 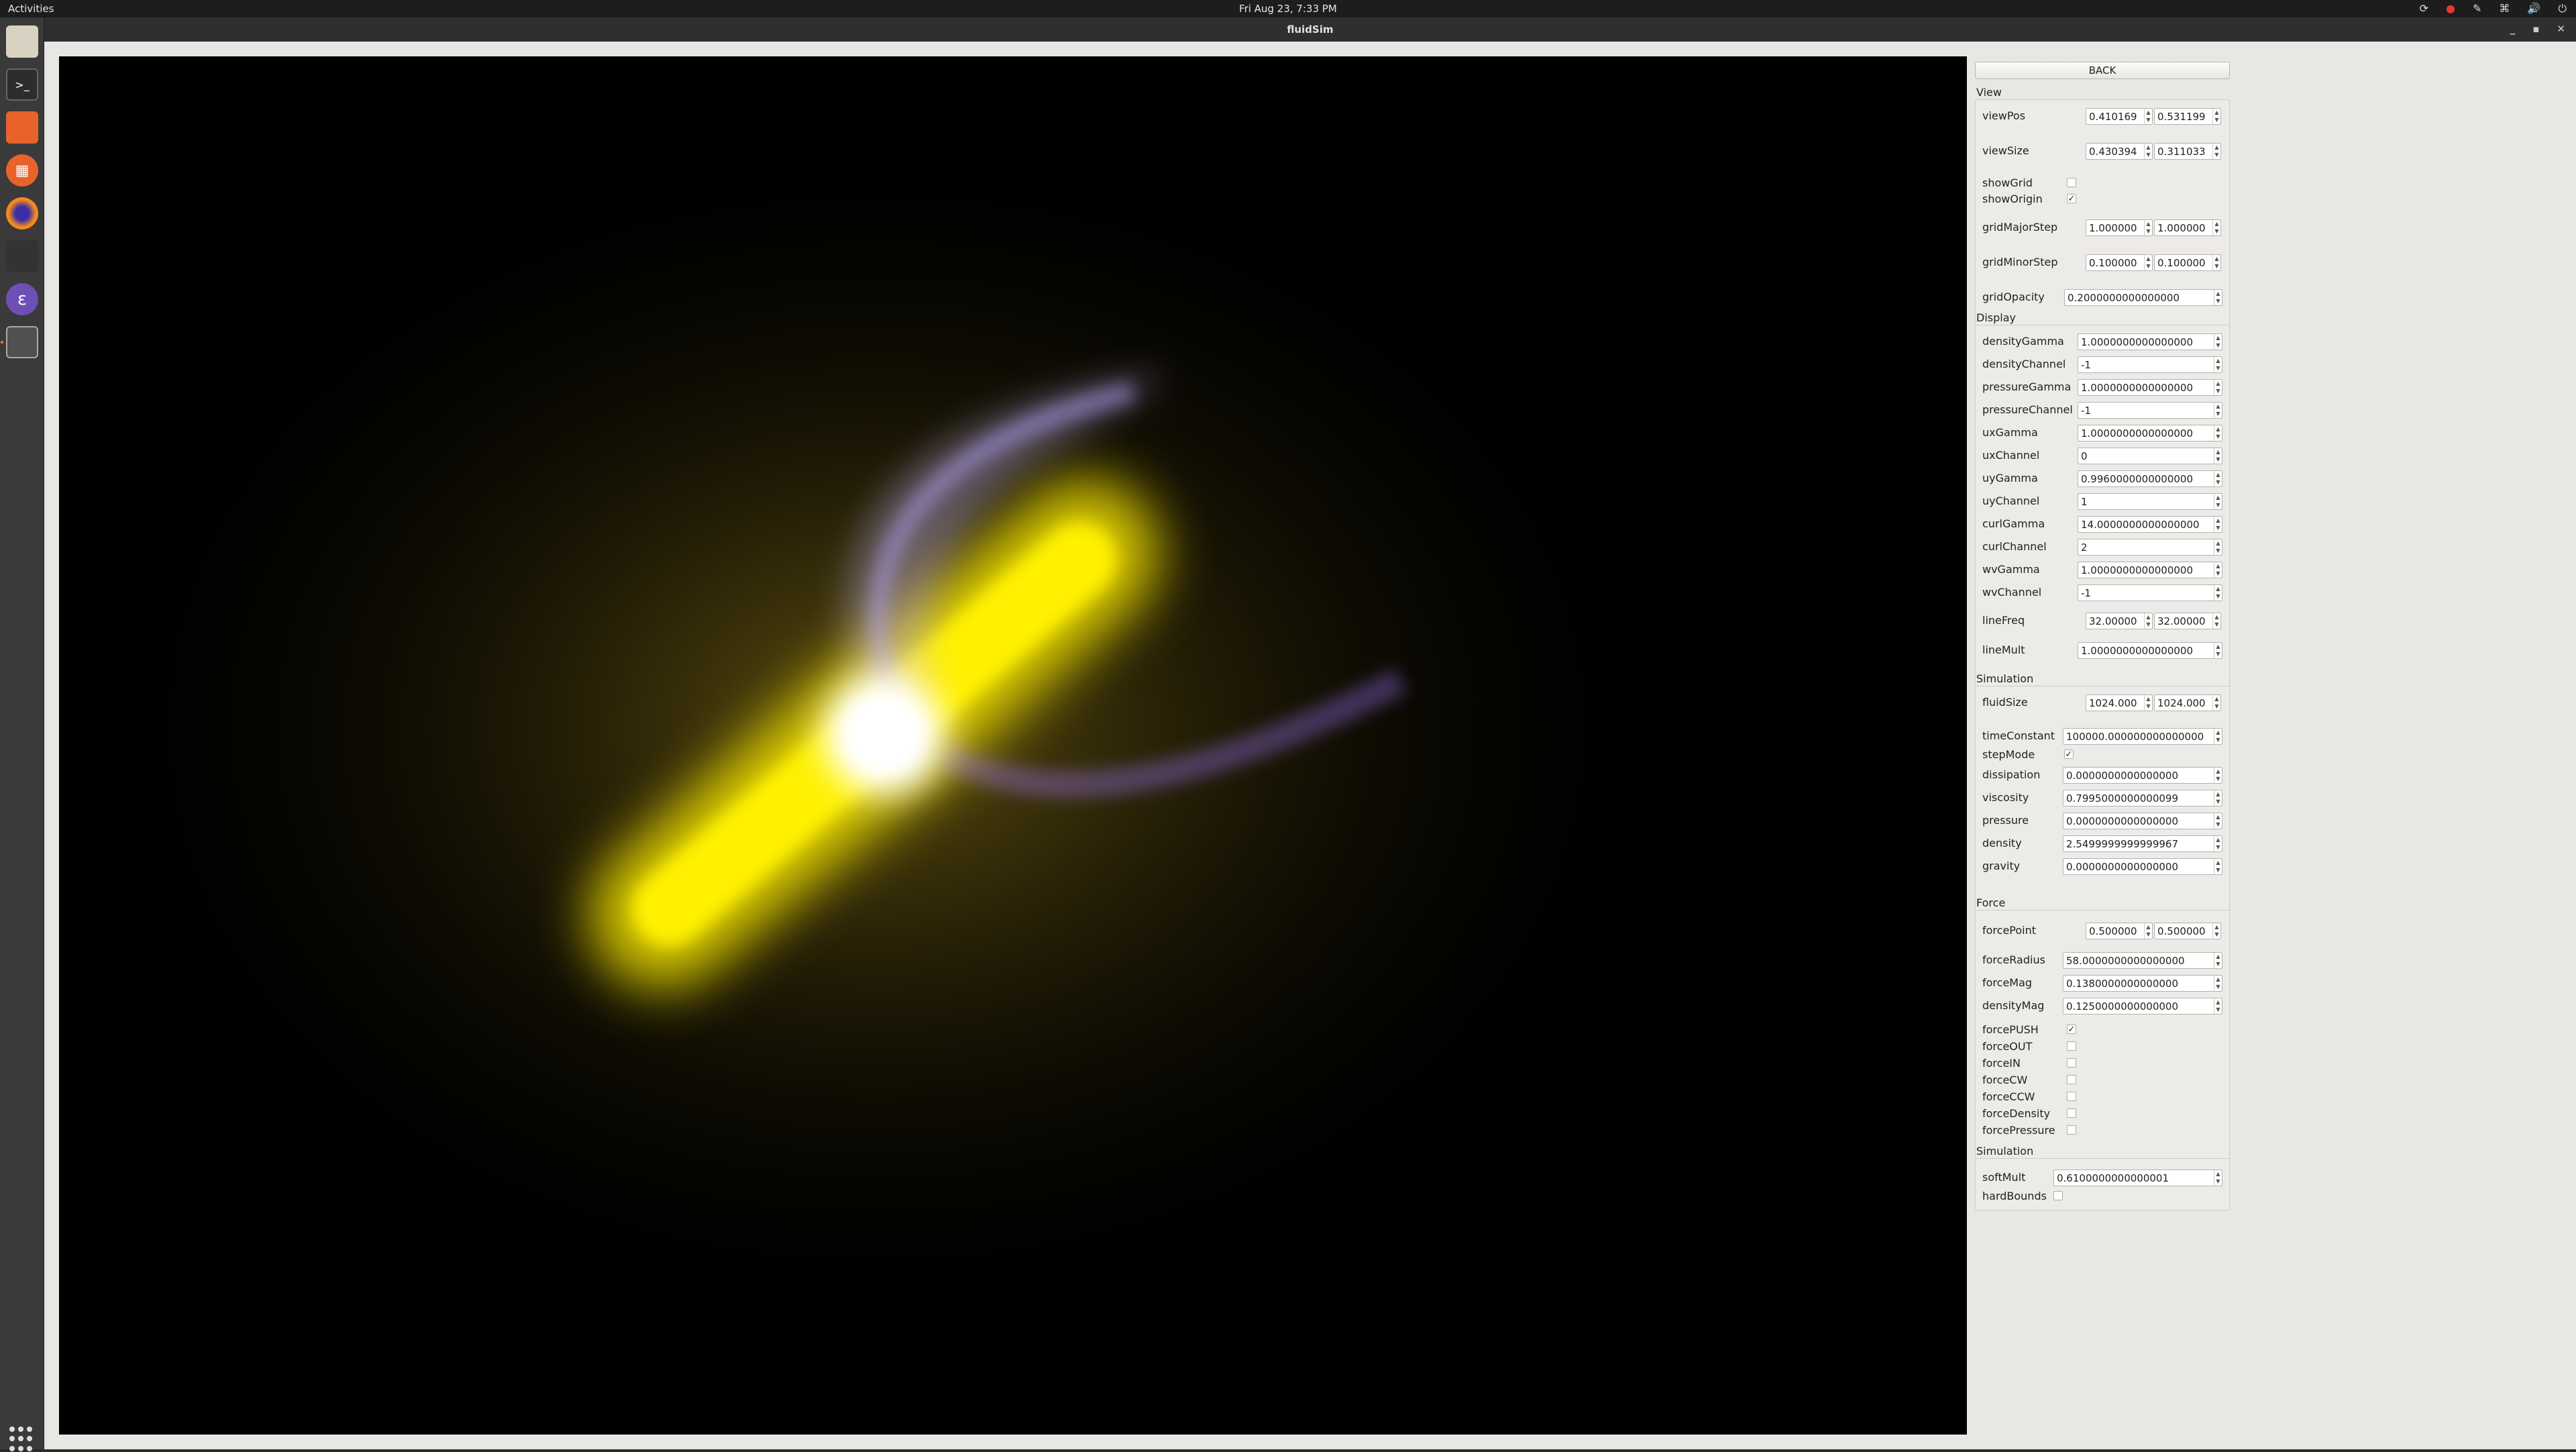 What do you see at coordinates (1288, 9) in the screenshot?
I see `clock: Fri Aug 23, 7:33 PM` at bounding box center [1288, 9].